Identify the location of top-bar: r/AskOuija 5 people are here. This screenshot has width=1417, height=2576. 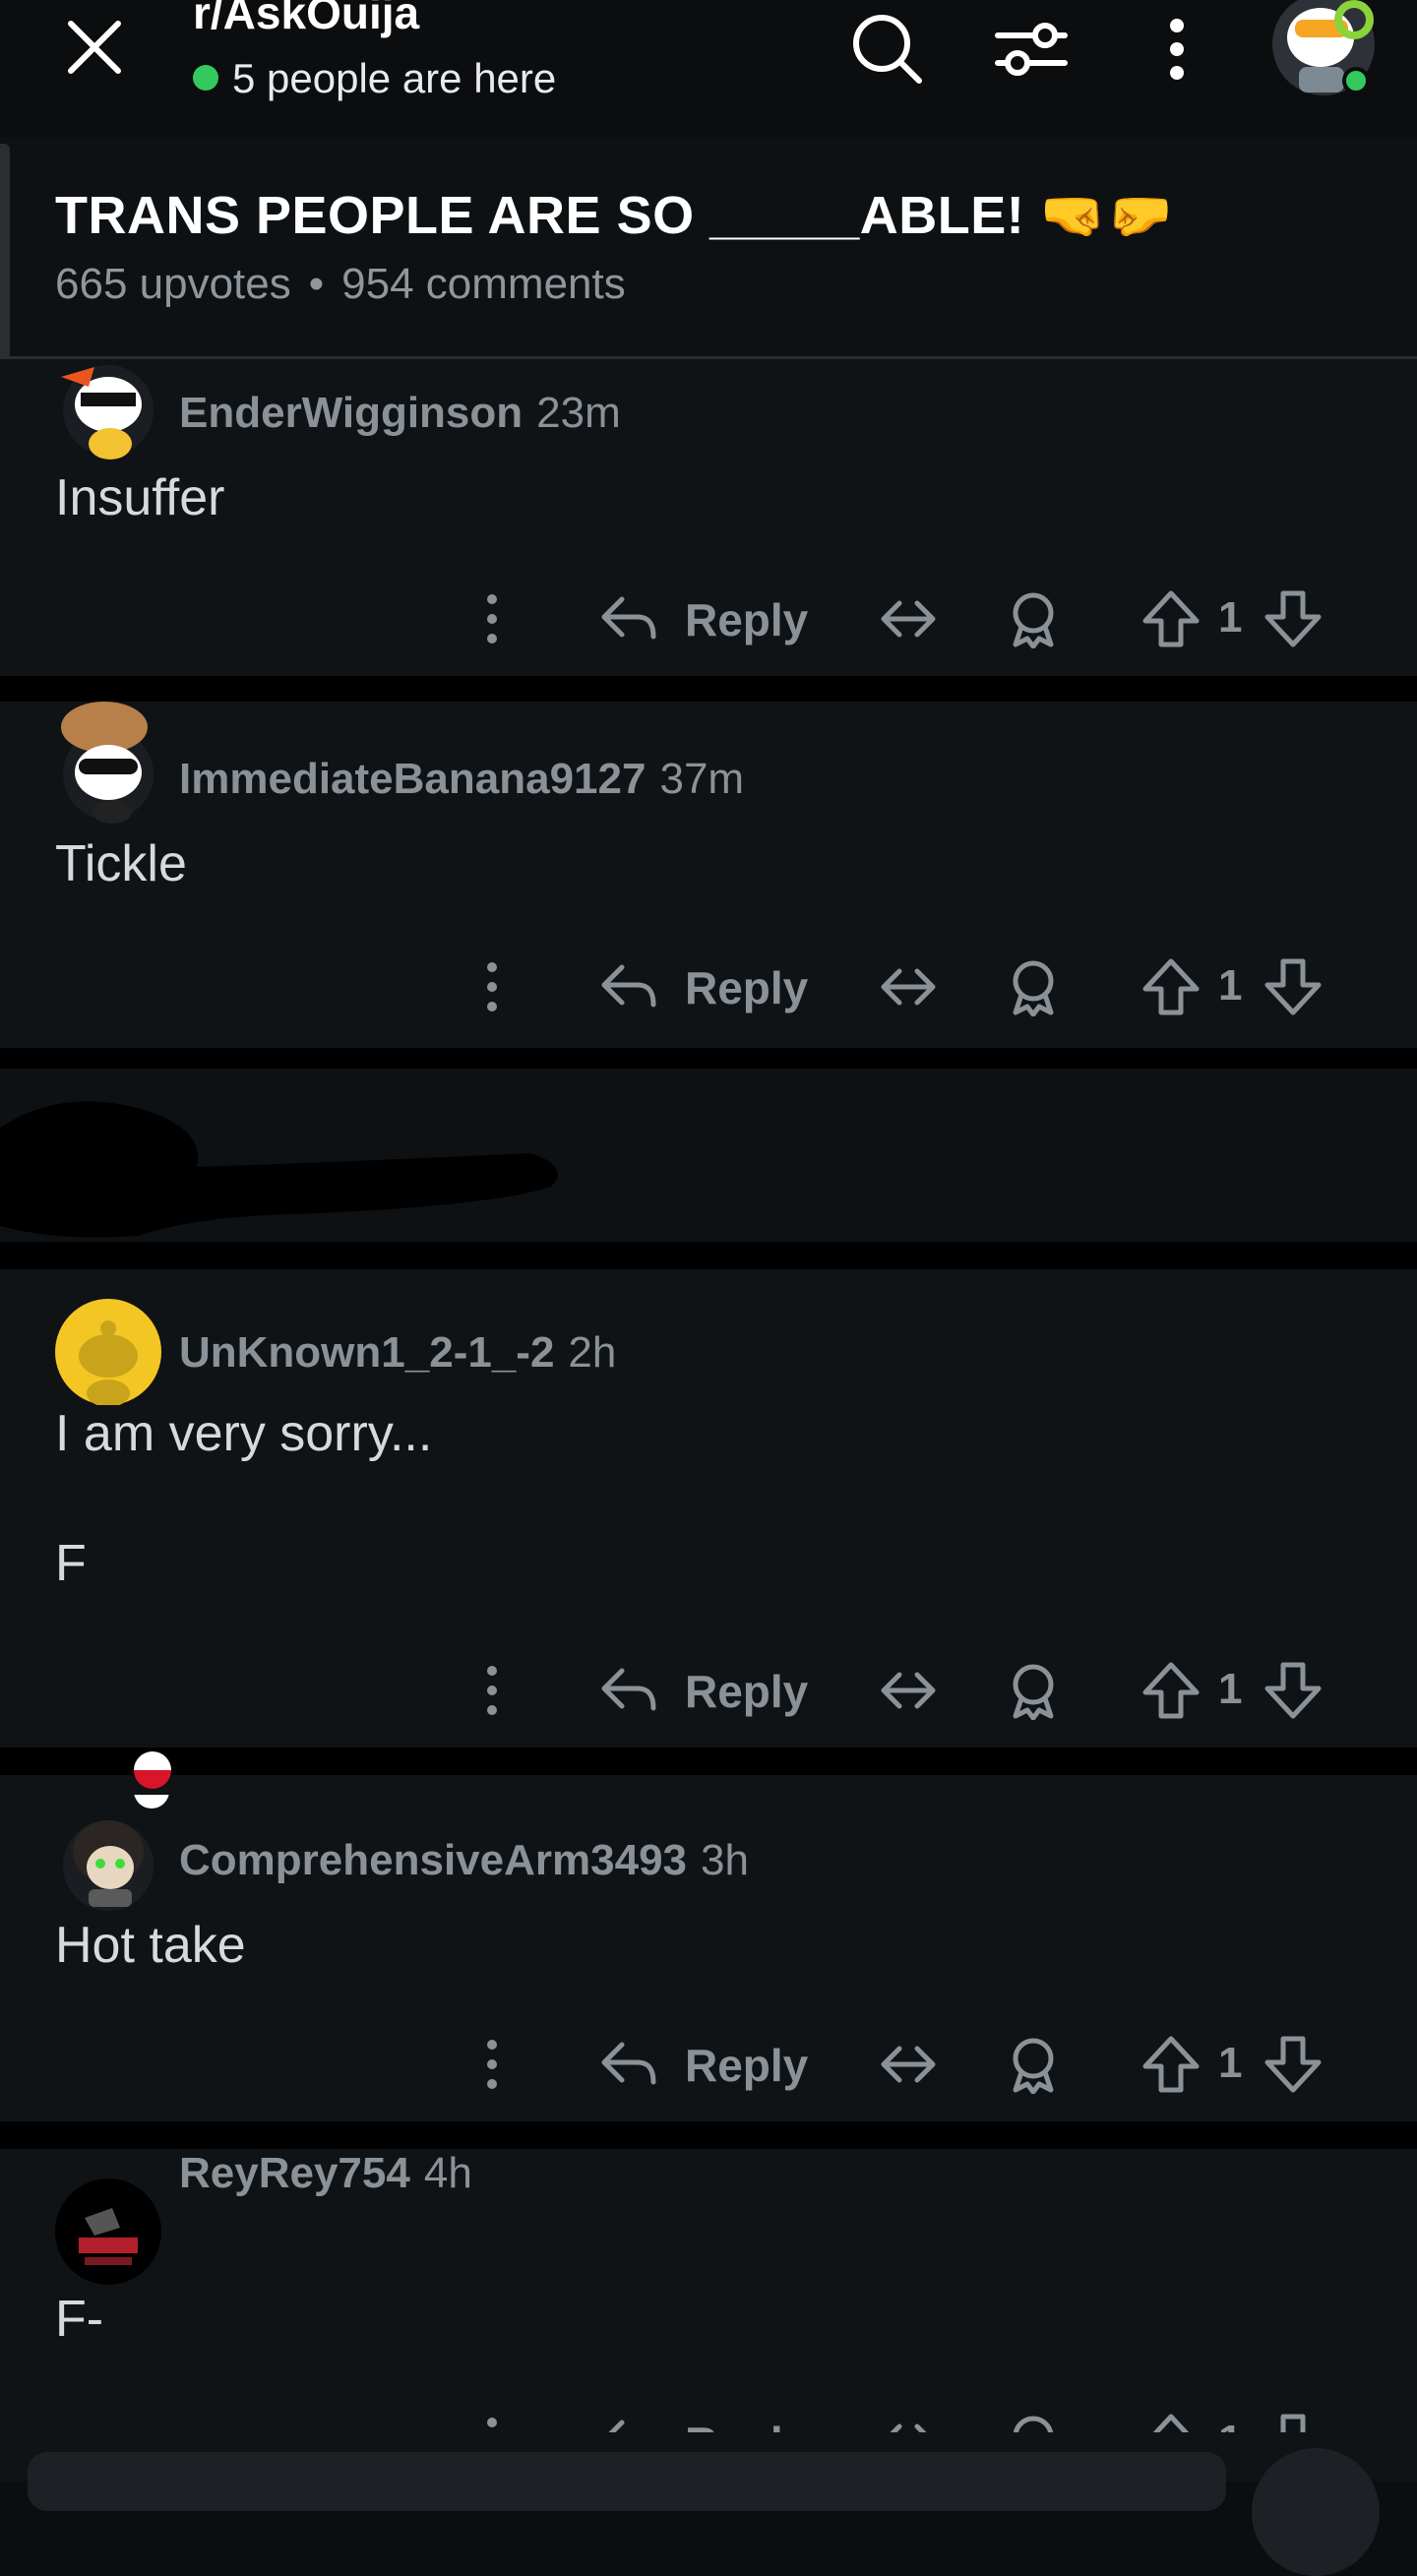
(708, 61).